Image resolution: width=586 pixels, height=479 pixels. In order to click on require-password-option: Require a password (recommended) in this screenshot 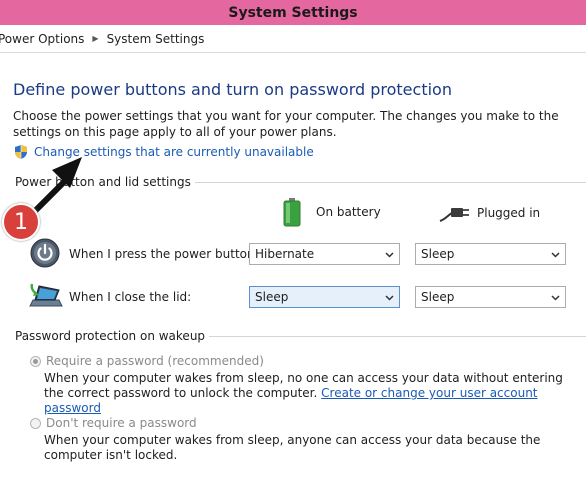, I will do `click(147, 361)`.